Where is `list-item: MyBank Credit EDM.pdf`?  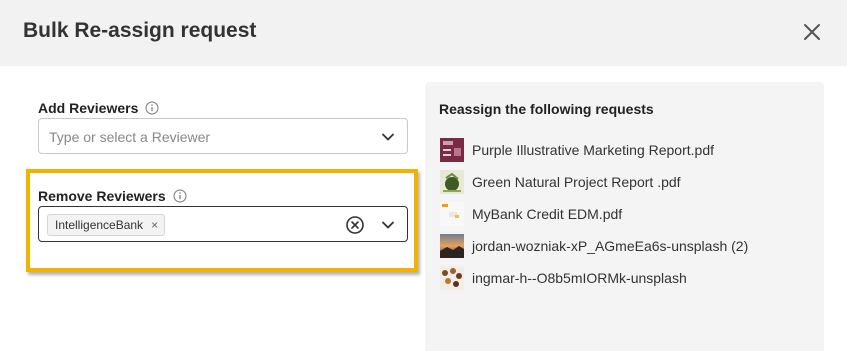 list-item: MyBank Credit EDM.pdf is located at coordinates (594, 214).